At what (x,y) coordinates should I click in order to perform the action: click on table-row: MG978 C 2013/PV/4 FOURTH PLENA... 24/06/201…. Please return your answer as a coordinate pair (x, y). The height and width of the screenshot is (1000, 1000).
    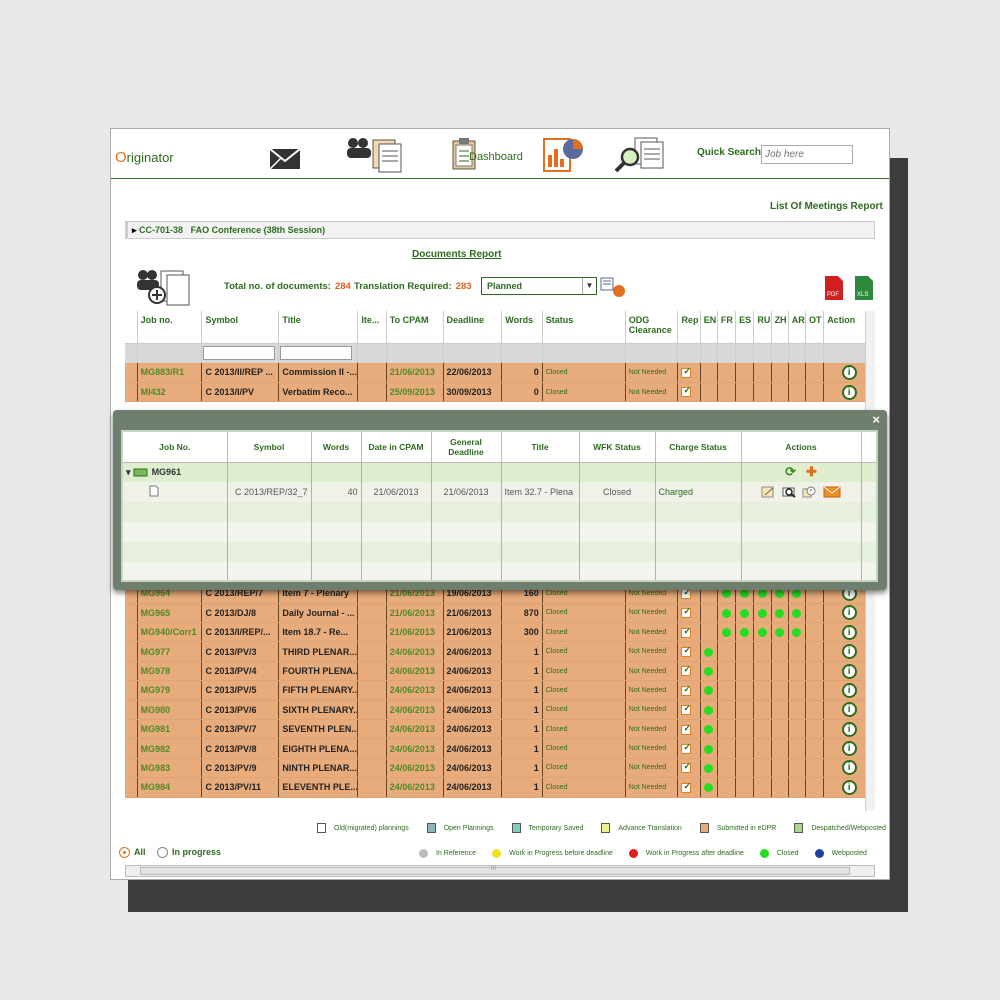
    Looking at the image, I should click on (500, 671).